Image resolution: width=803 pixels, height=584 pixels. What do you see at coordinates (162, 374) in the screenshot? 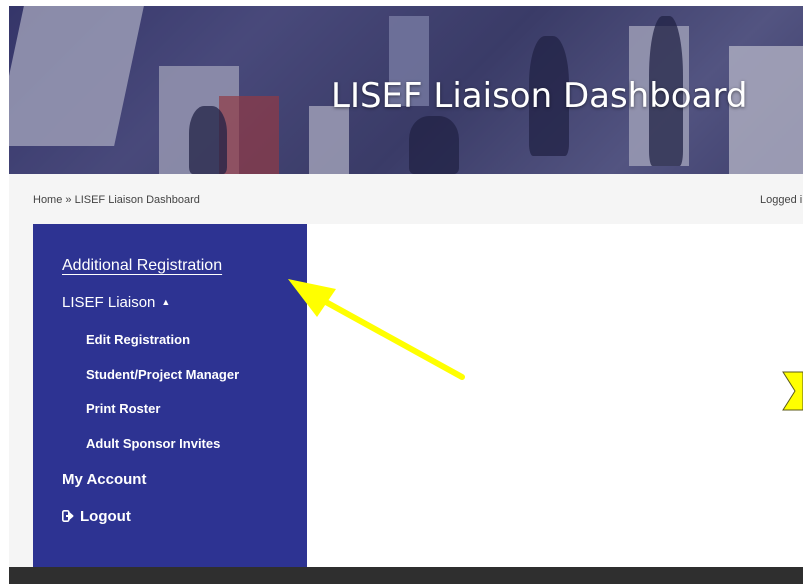
I see `sidebar-subitem-student-project-manager: Student/Project Manager` at bounding box center [162, 374].